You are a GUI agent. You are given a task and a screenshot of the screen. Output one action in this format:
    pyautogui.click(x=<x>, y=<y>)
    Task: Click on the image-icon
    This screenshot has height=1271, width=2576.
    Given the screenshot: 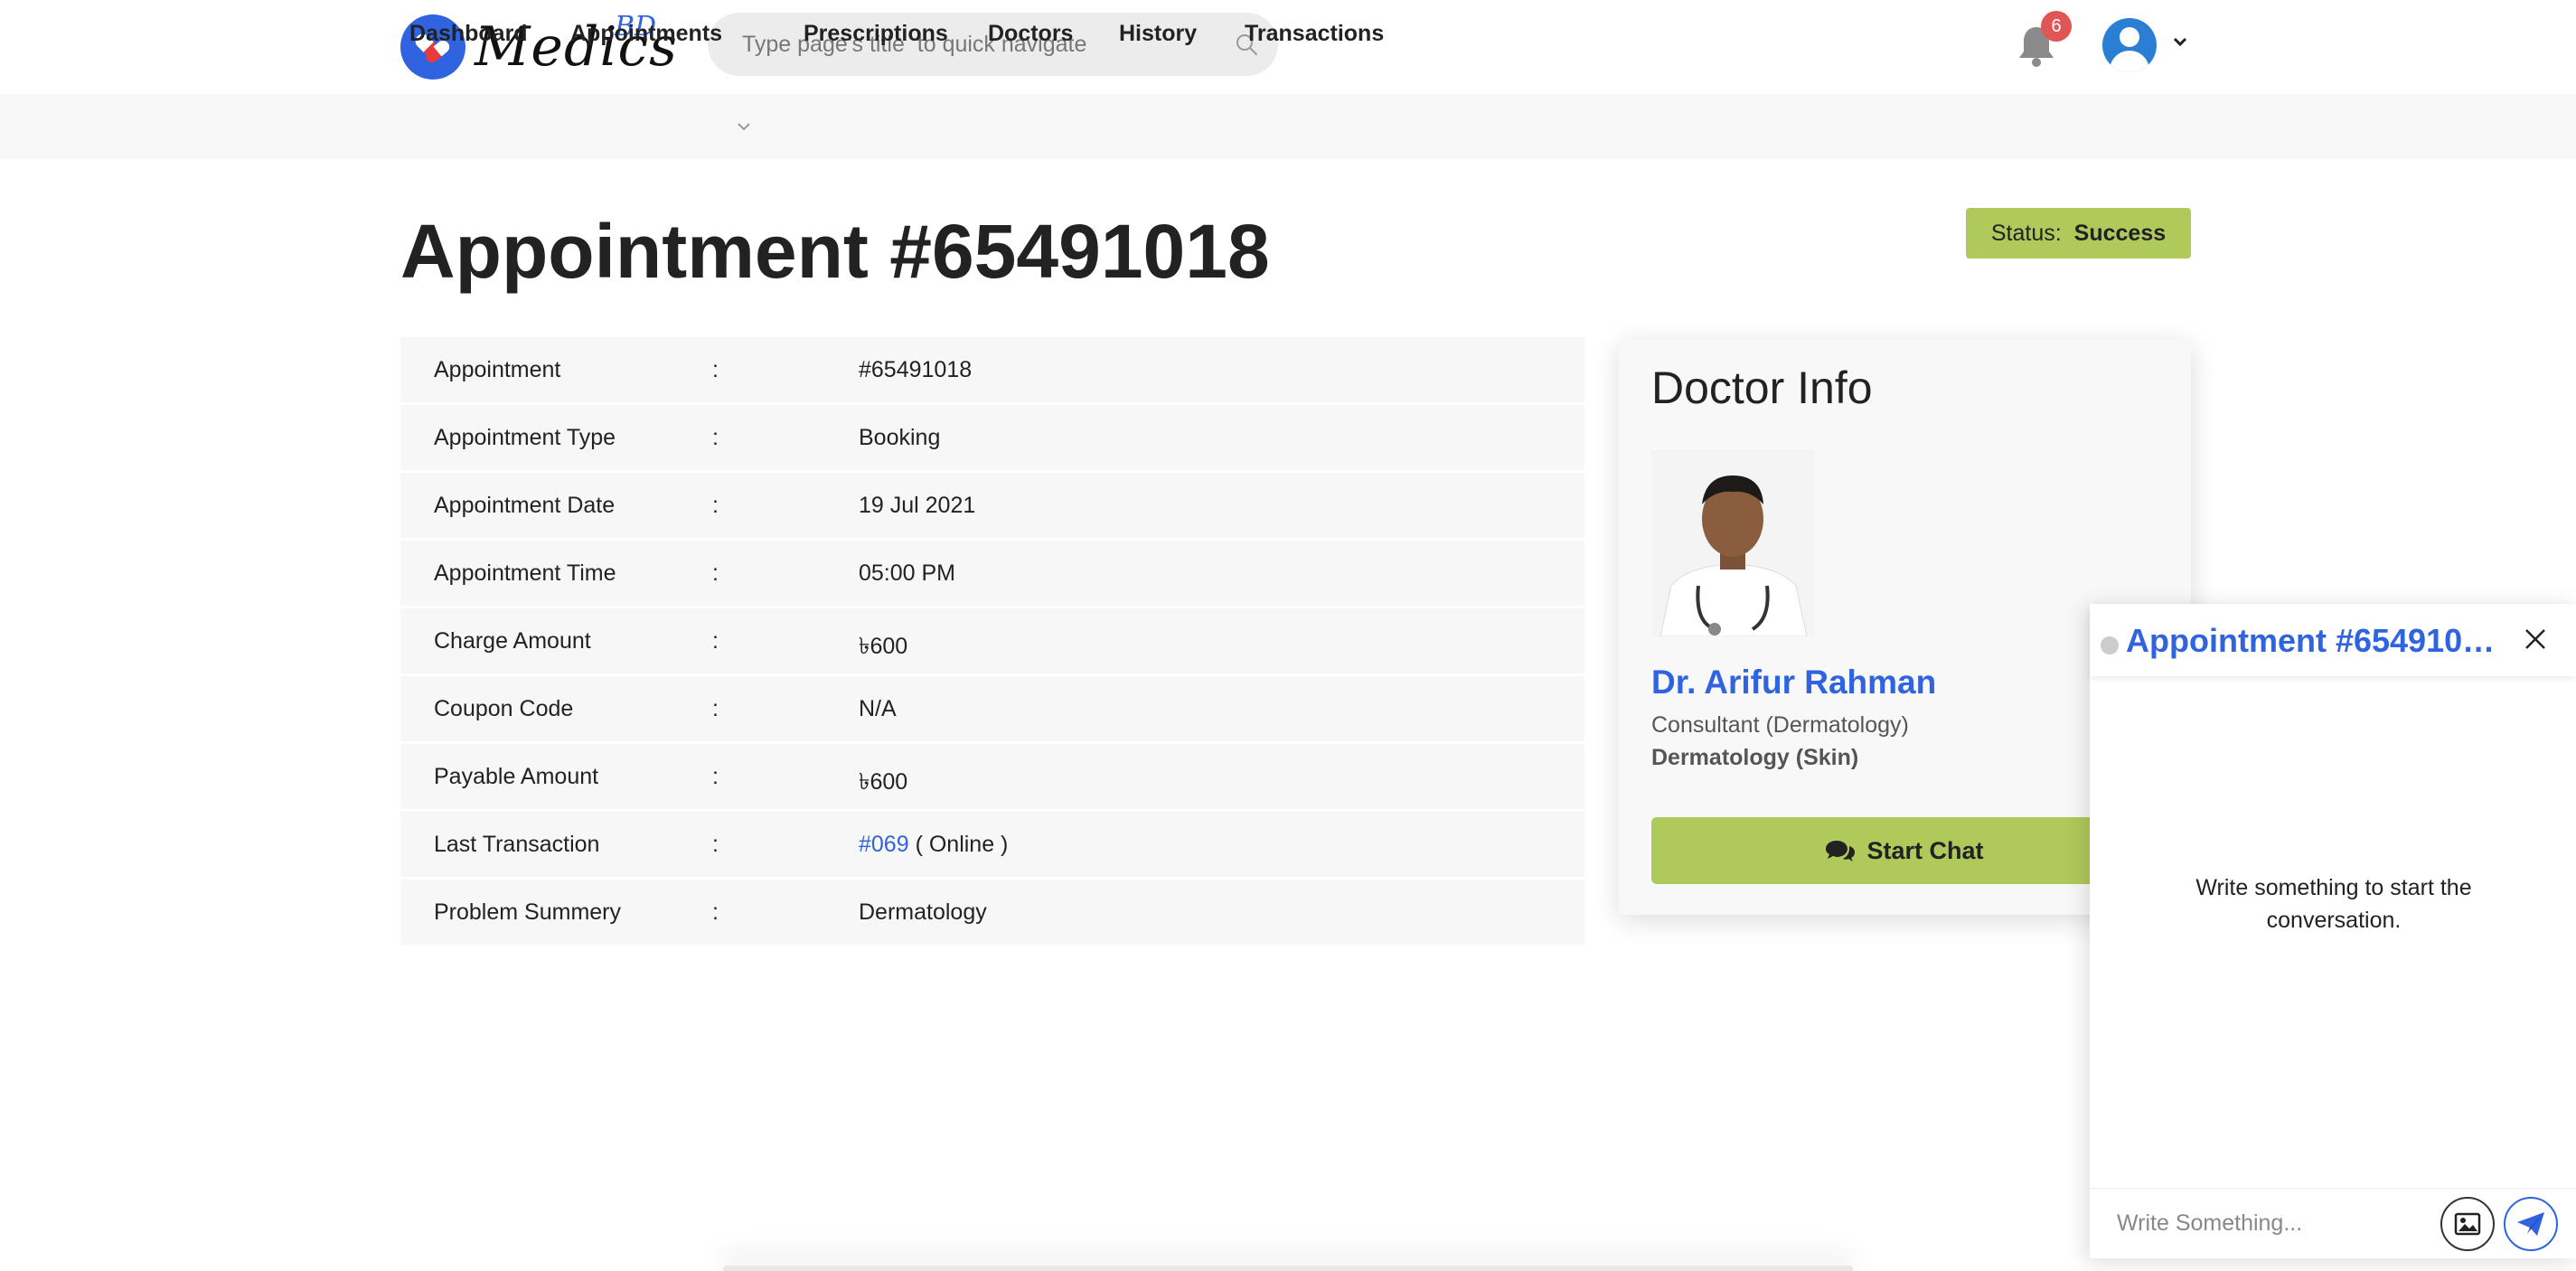 What is the action you would take?
    pyautogui.click(x=2467, y=1224)
    